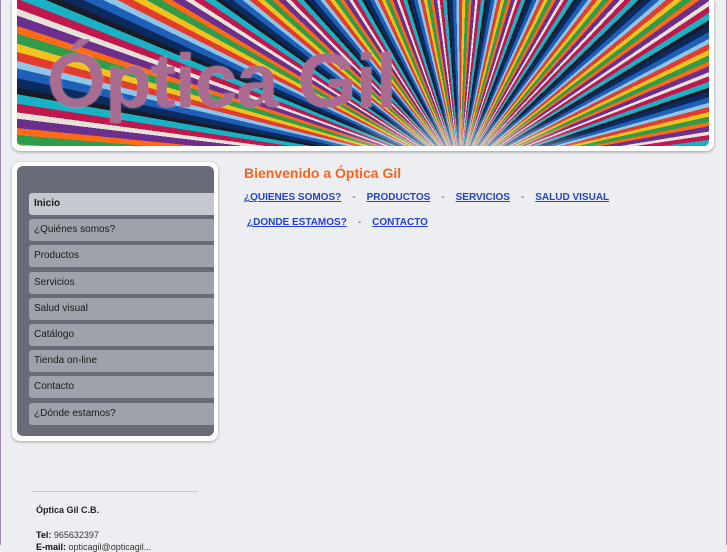  I want to click on footer-company-name: Óptica Gil C.B., so click(68, 510).